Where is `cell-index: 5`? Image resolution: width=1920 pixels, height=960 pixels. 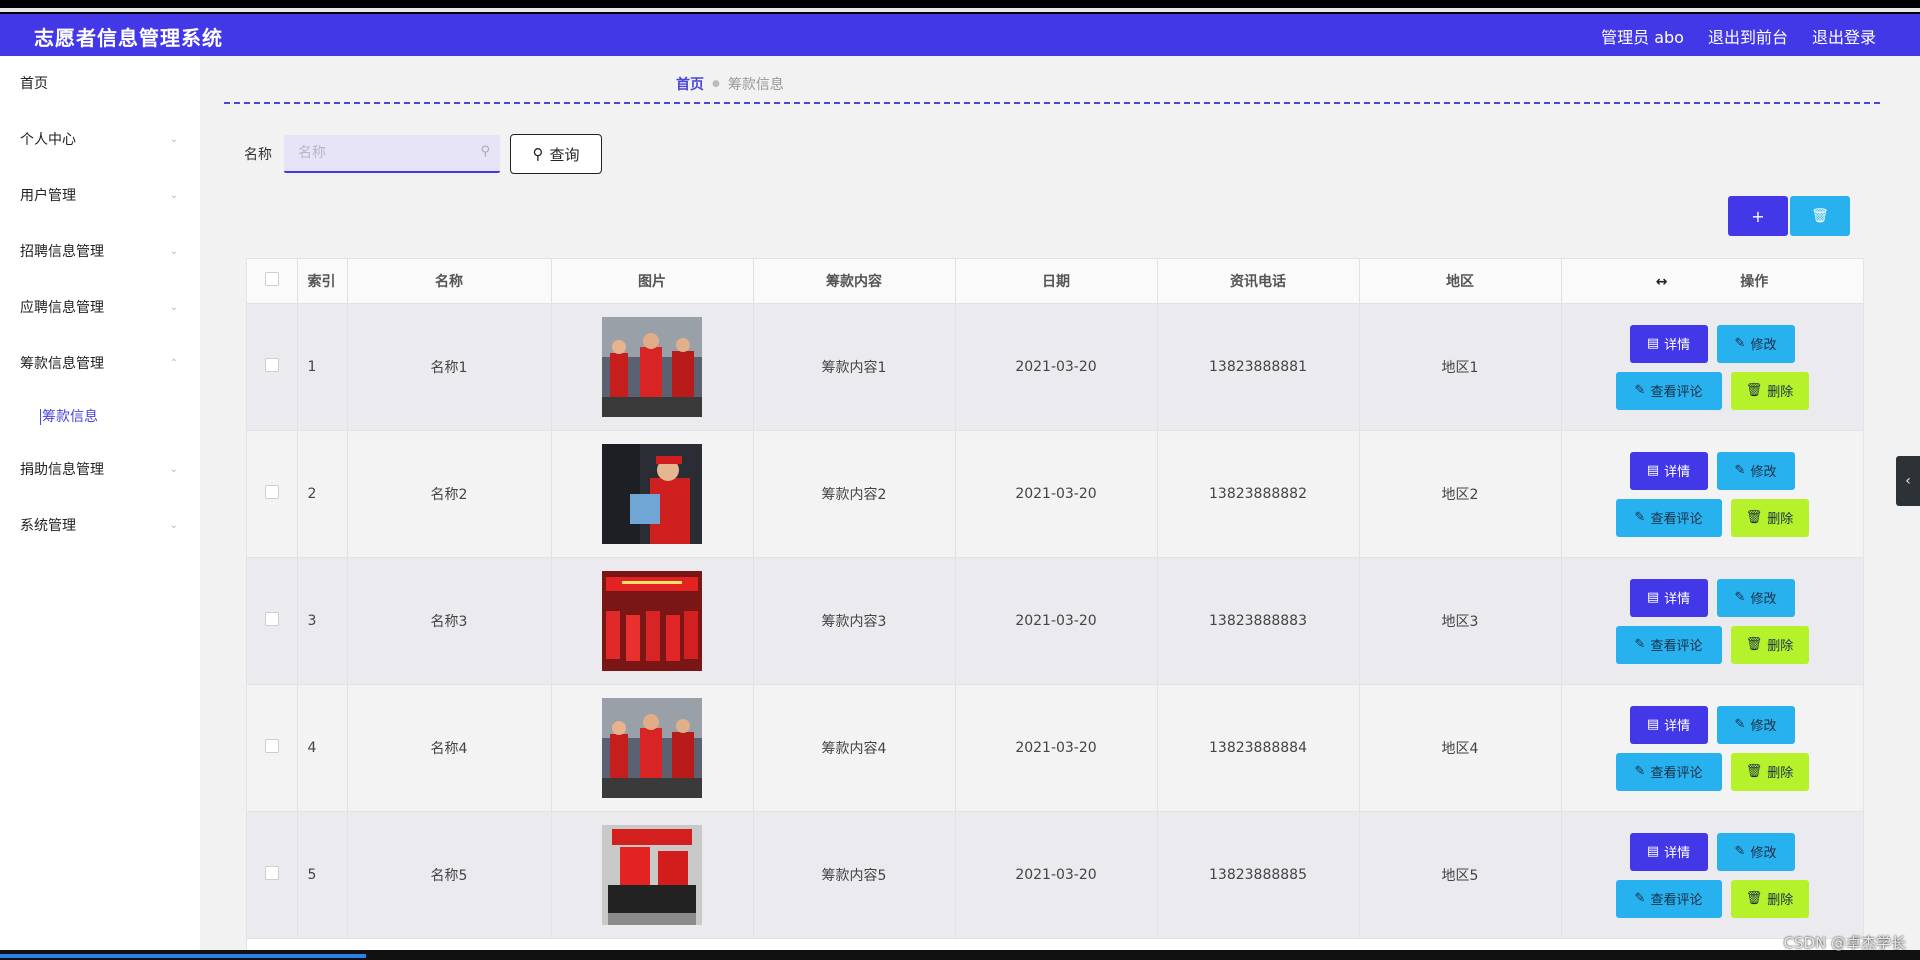 cell-index: 5 is located at coordinates (322, 875).